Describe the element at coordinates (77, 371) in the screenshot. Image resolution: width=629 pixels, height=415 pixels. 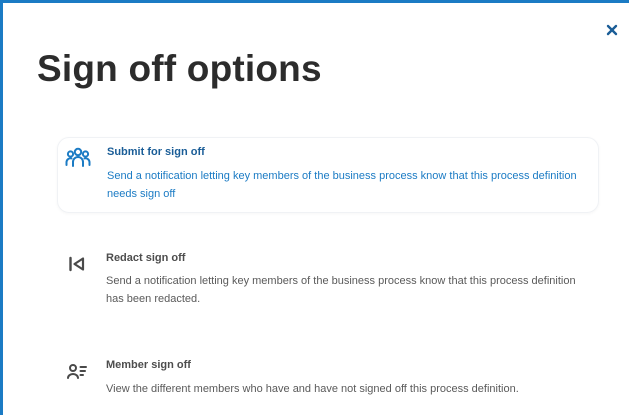
I see `member-list-icon` at that location.